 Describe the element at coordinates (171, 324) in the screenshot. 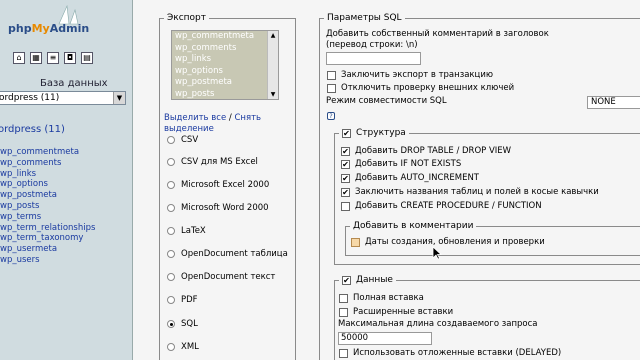

I see `radio-button-selected` at that location.